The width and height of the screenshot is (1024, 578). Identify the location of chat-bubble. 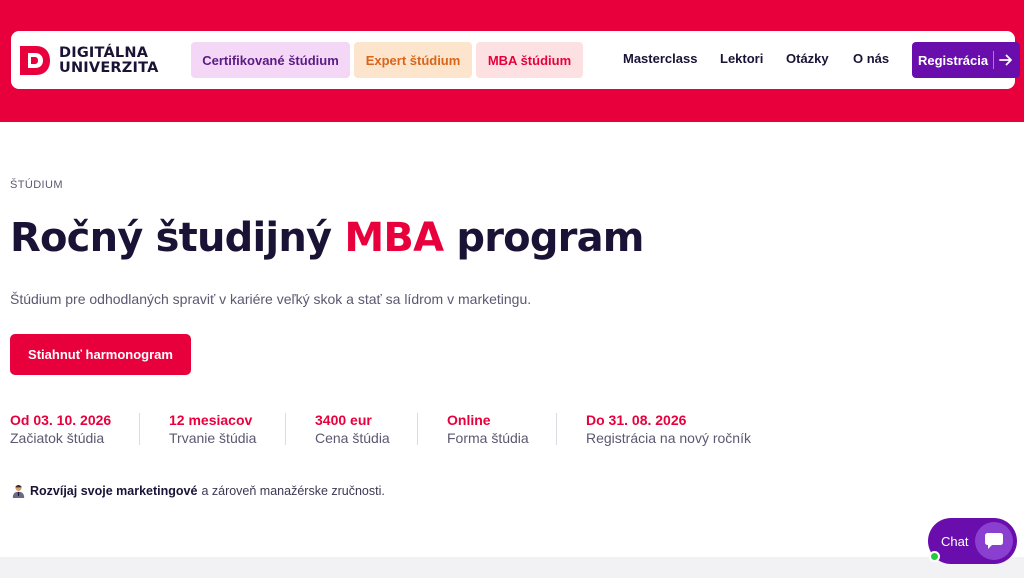
(994, 541).